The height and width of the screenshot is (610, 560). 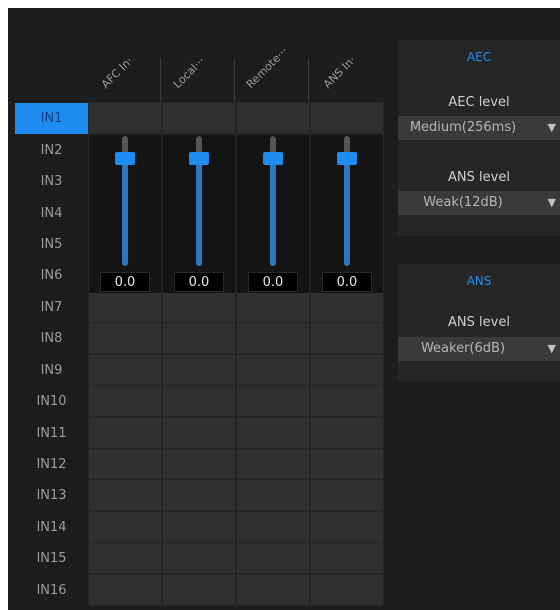 I want to click on aec-level-dropdown: Medium(256ms) ▼, so click(x=479, y=128).